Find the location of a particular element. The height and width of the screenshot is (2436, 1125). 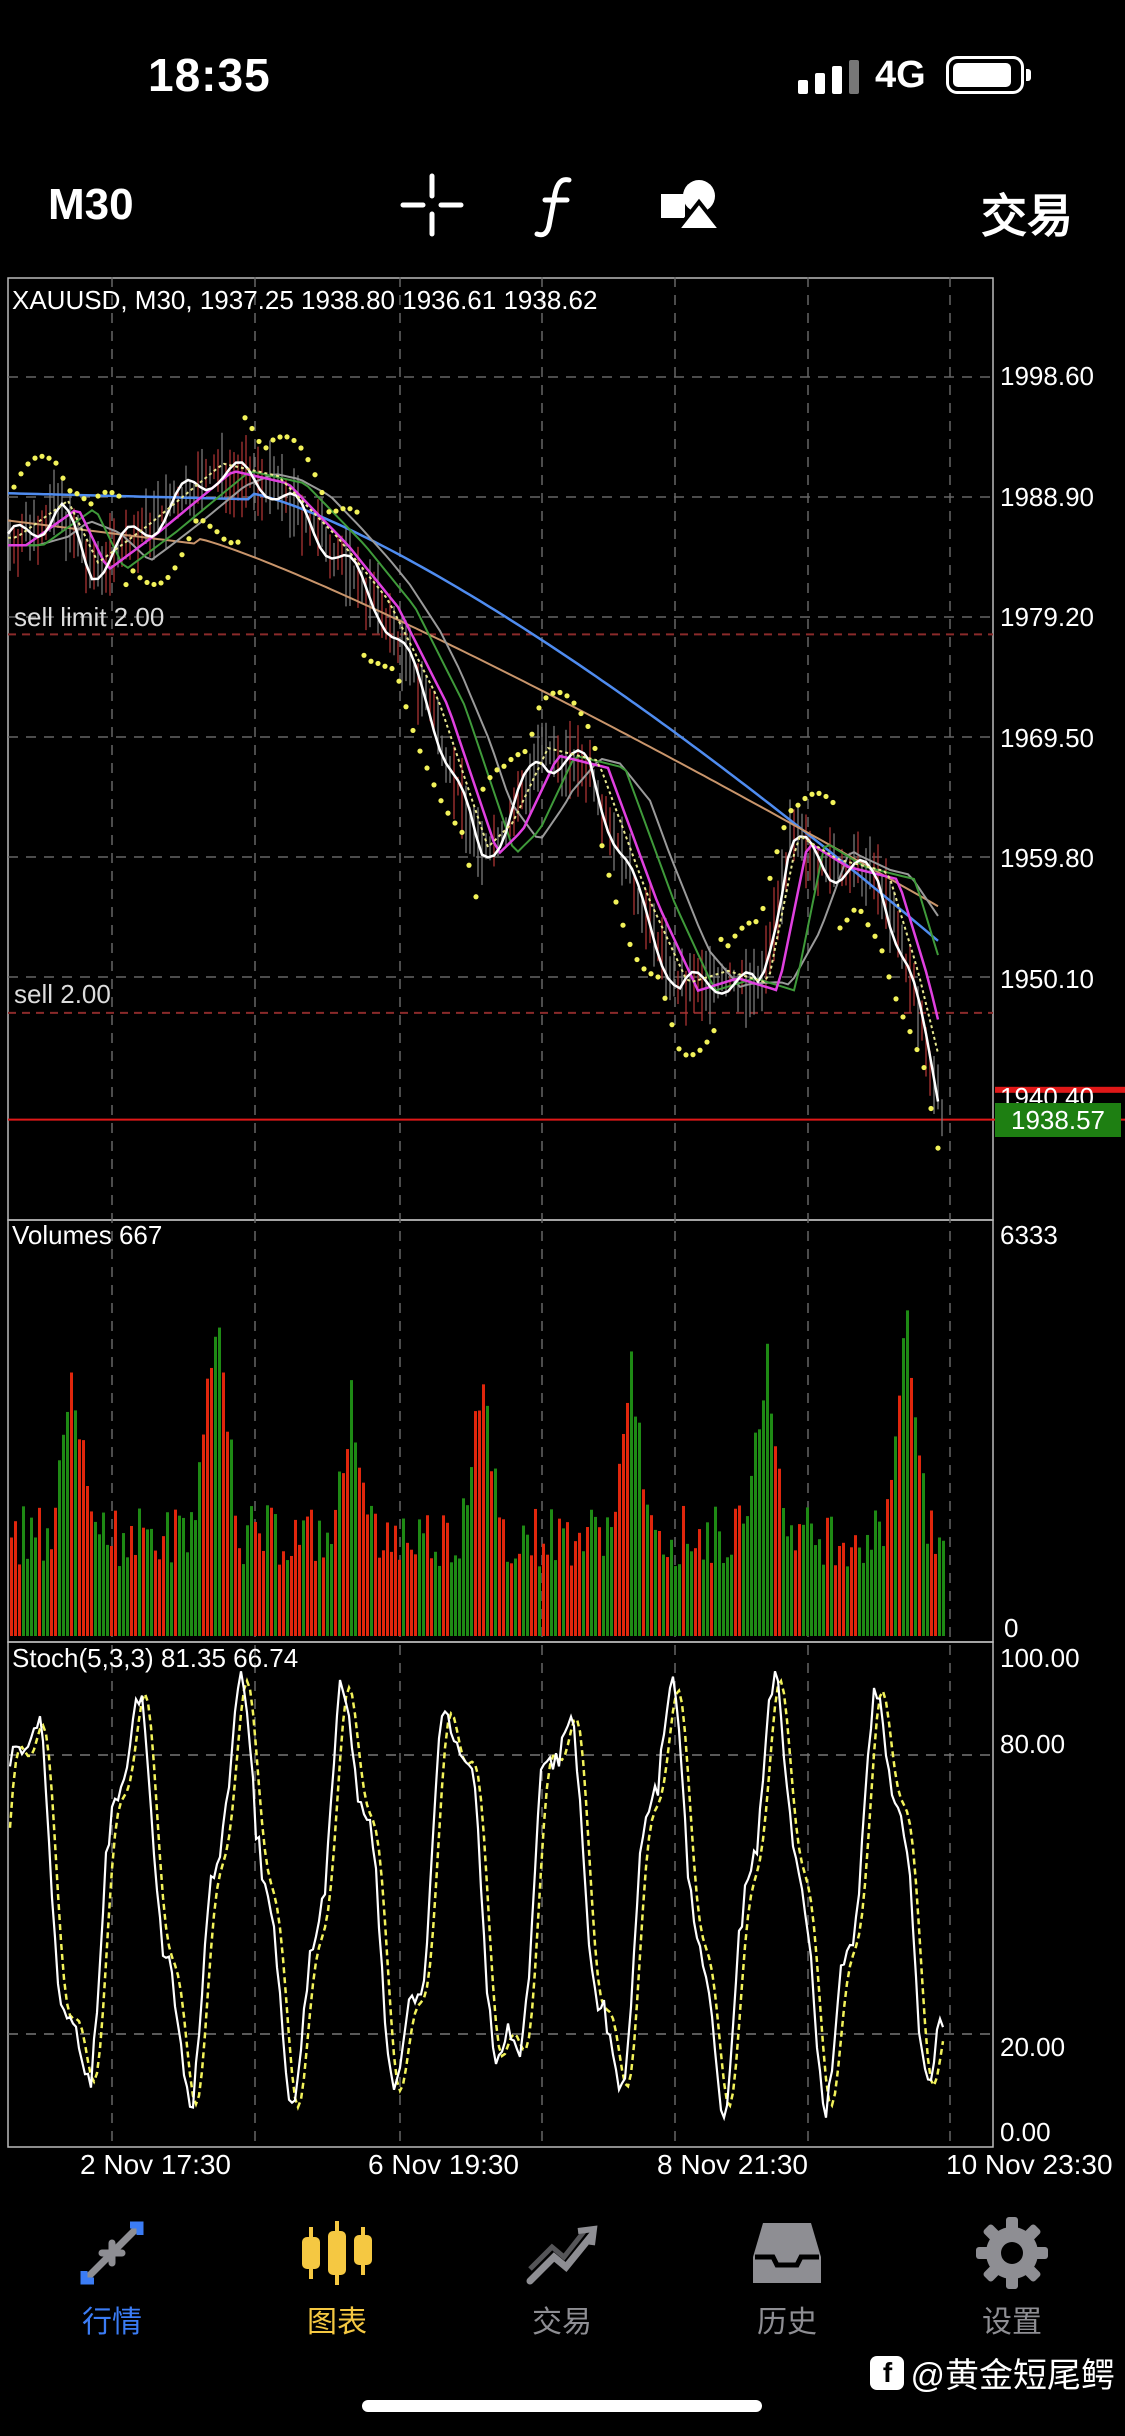

stoch-tick: 0.00 is located at coordinates (1025, 2132).